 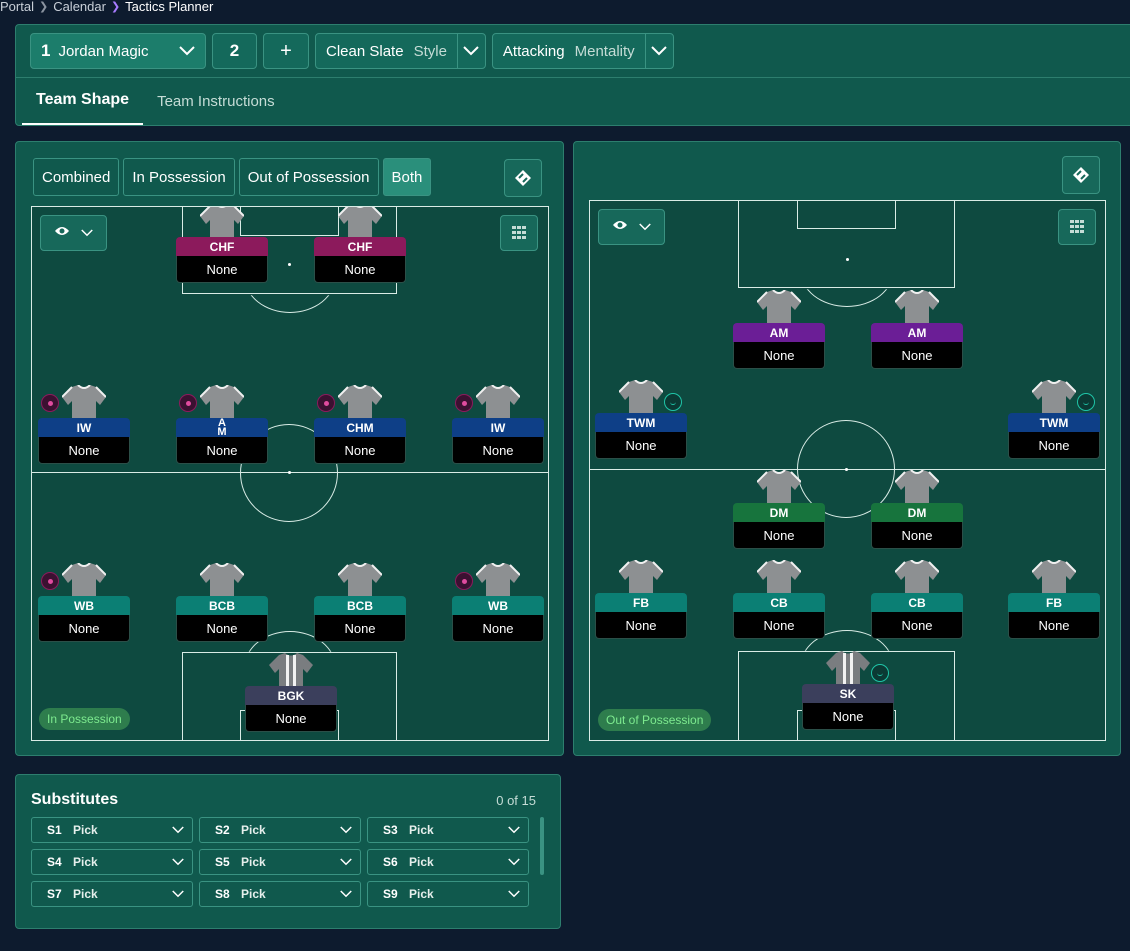 I want to click on player-role: BGK, so click(x=291, y=695).